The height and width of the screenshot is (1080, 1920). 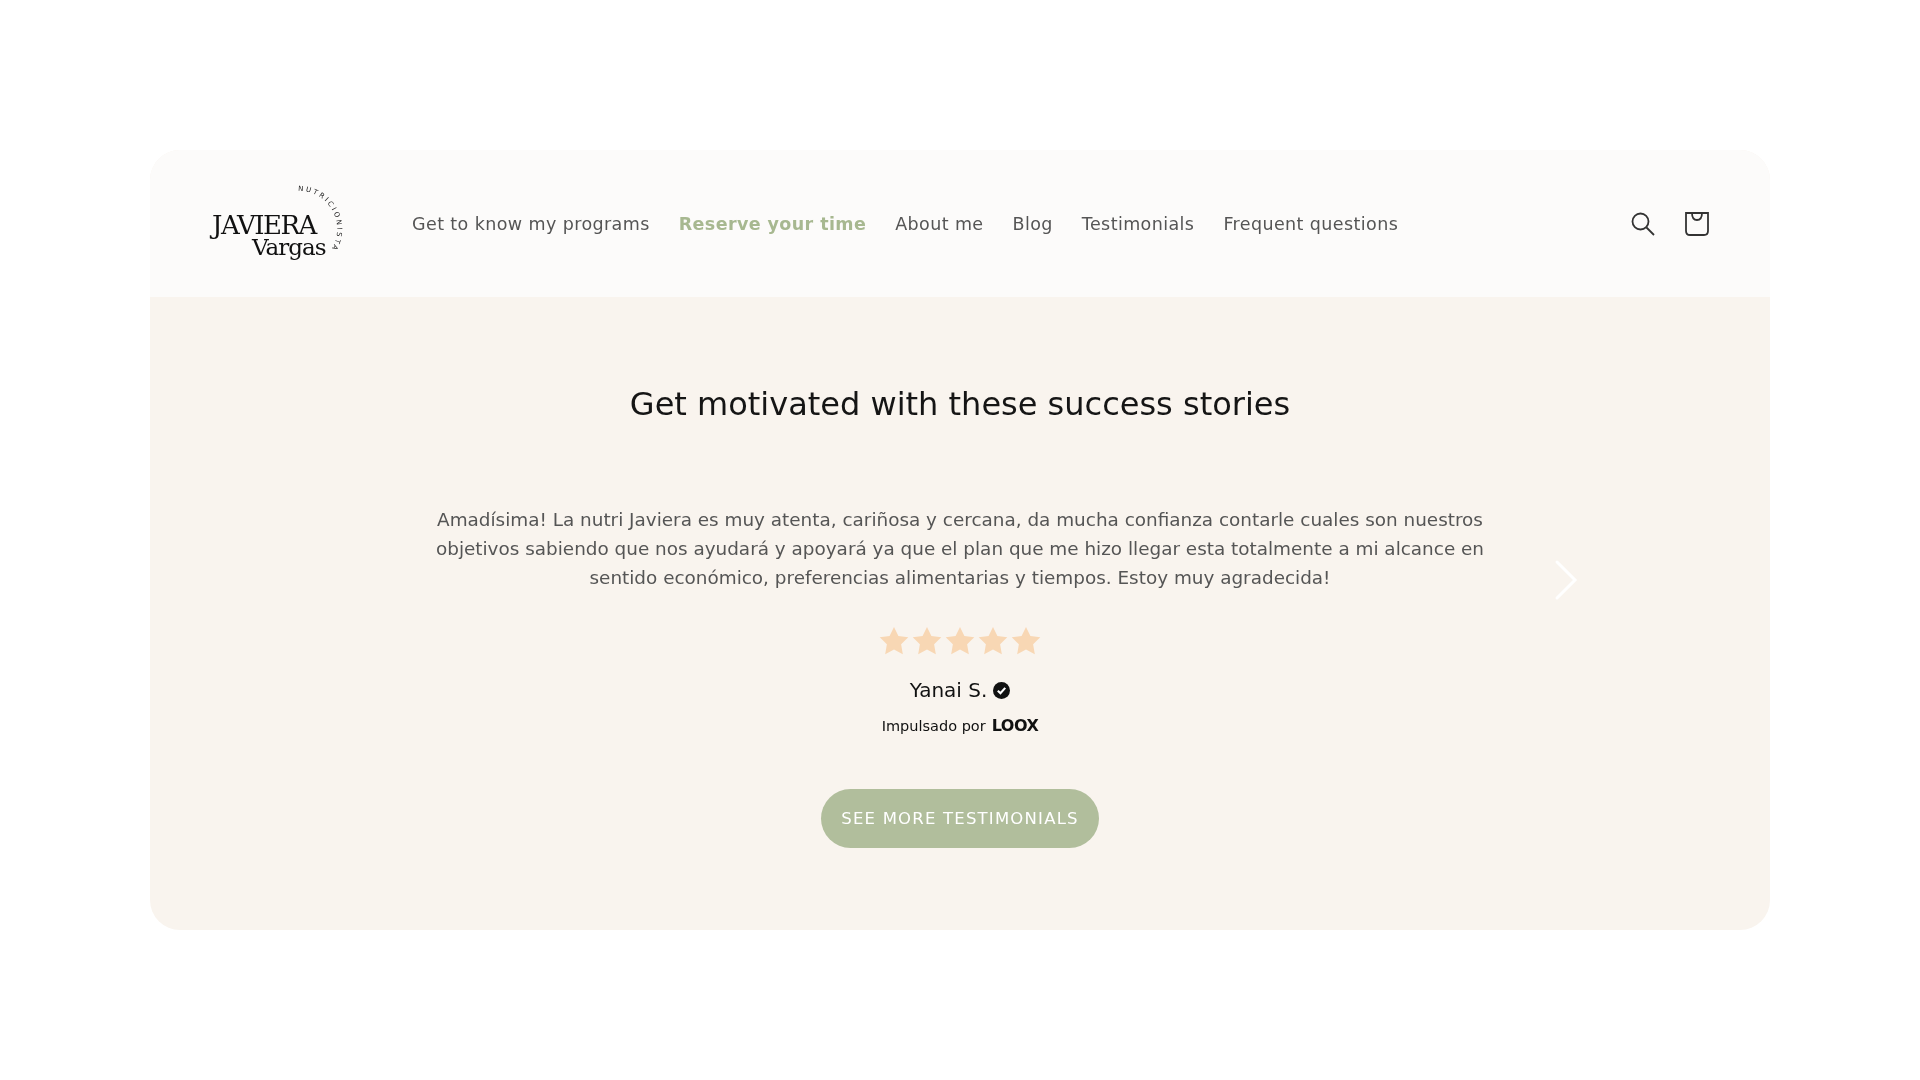 I want to click on nav-link: Blog, so click(x=1032, y=223).